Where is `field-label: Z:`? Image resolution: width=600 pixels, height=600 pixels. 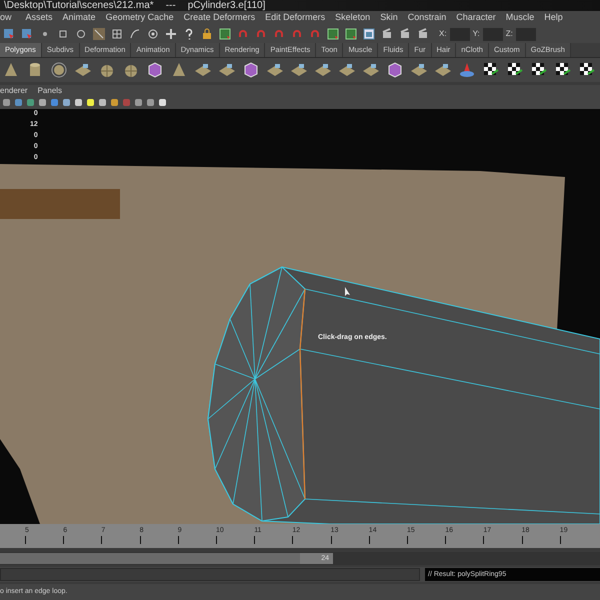
field-label: Z: is located at coordinates (509, 34).